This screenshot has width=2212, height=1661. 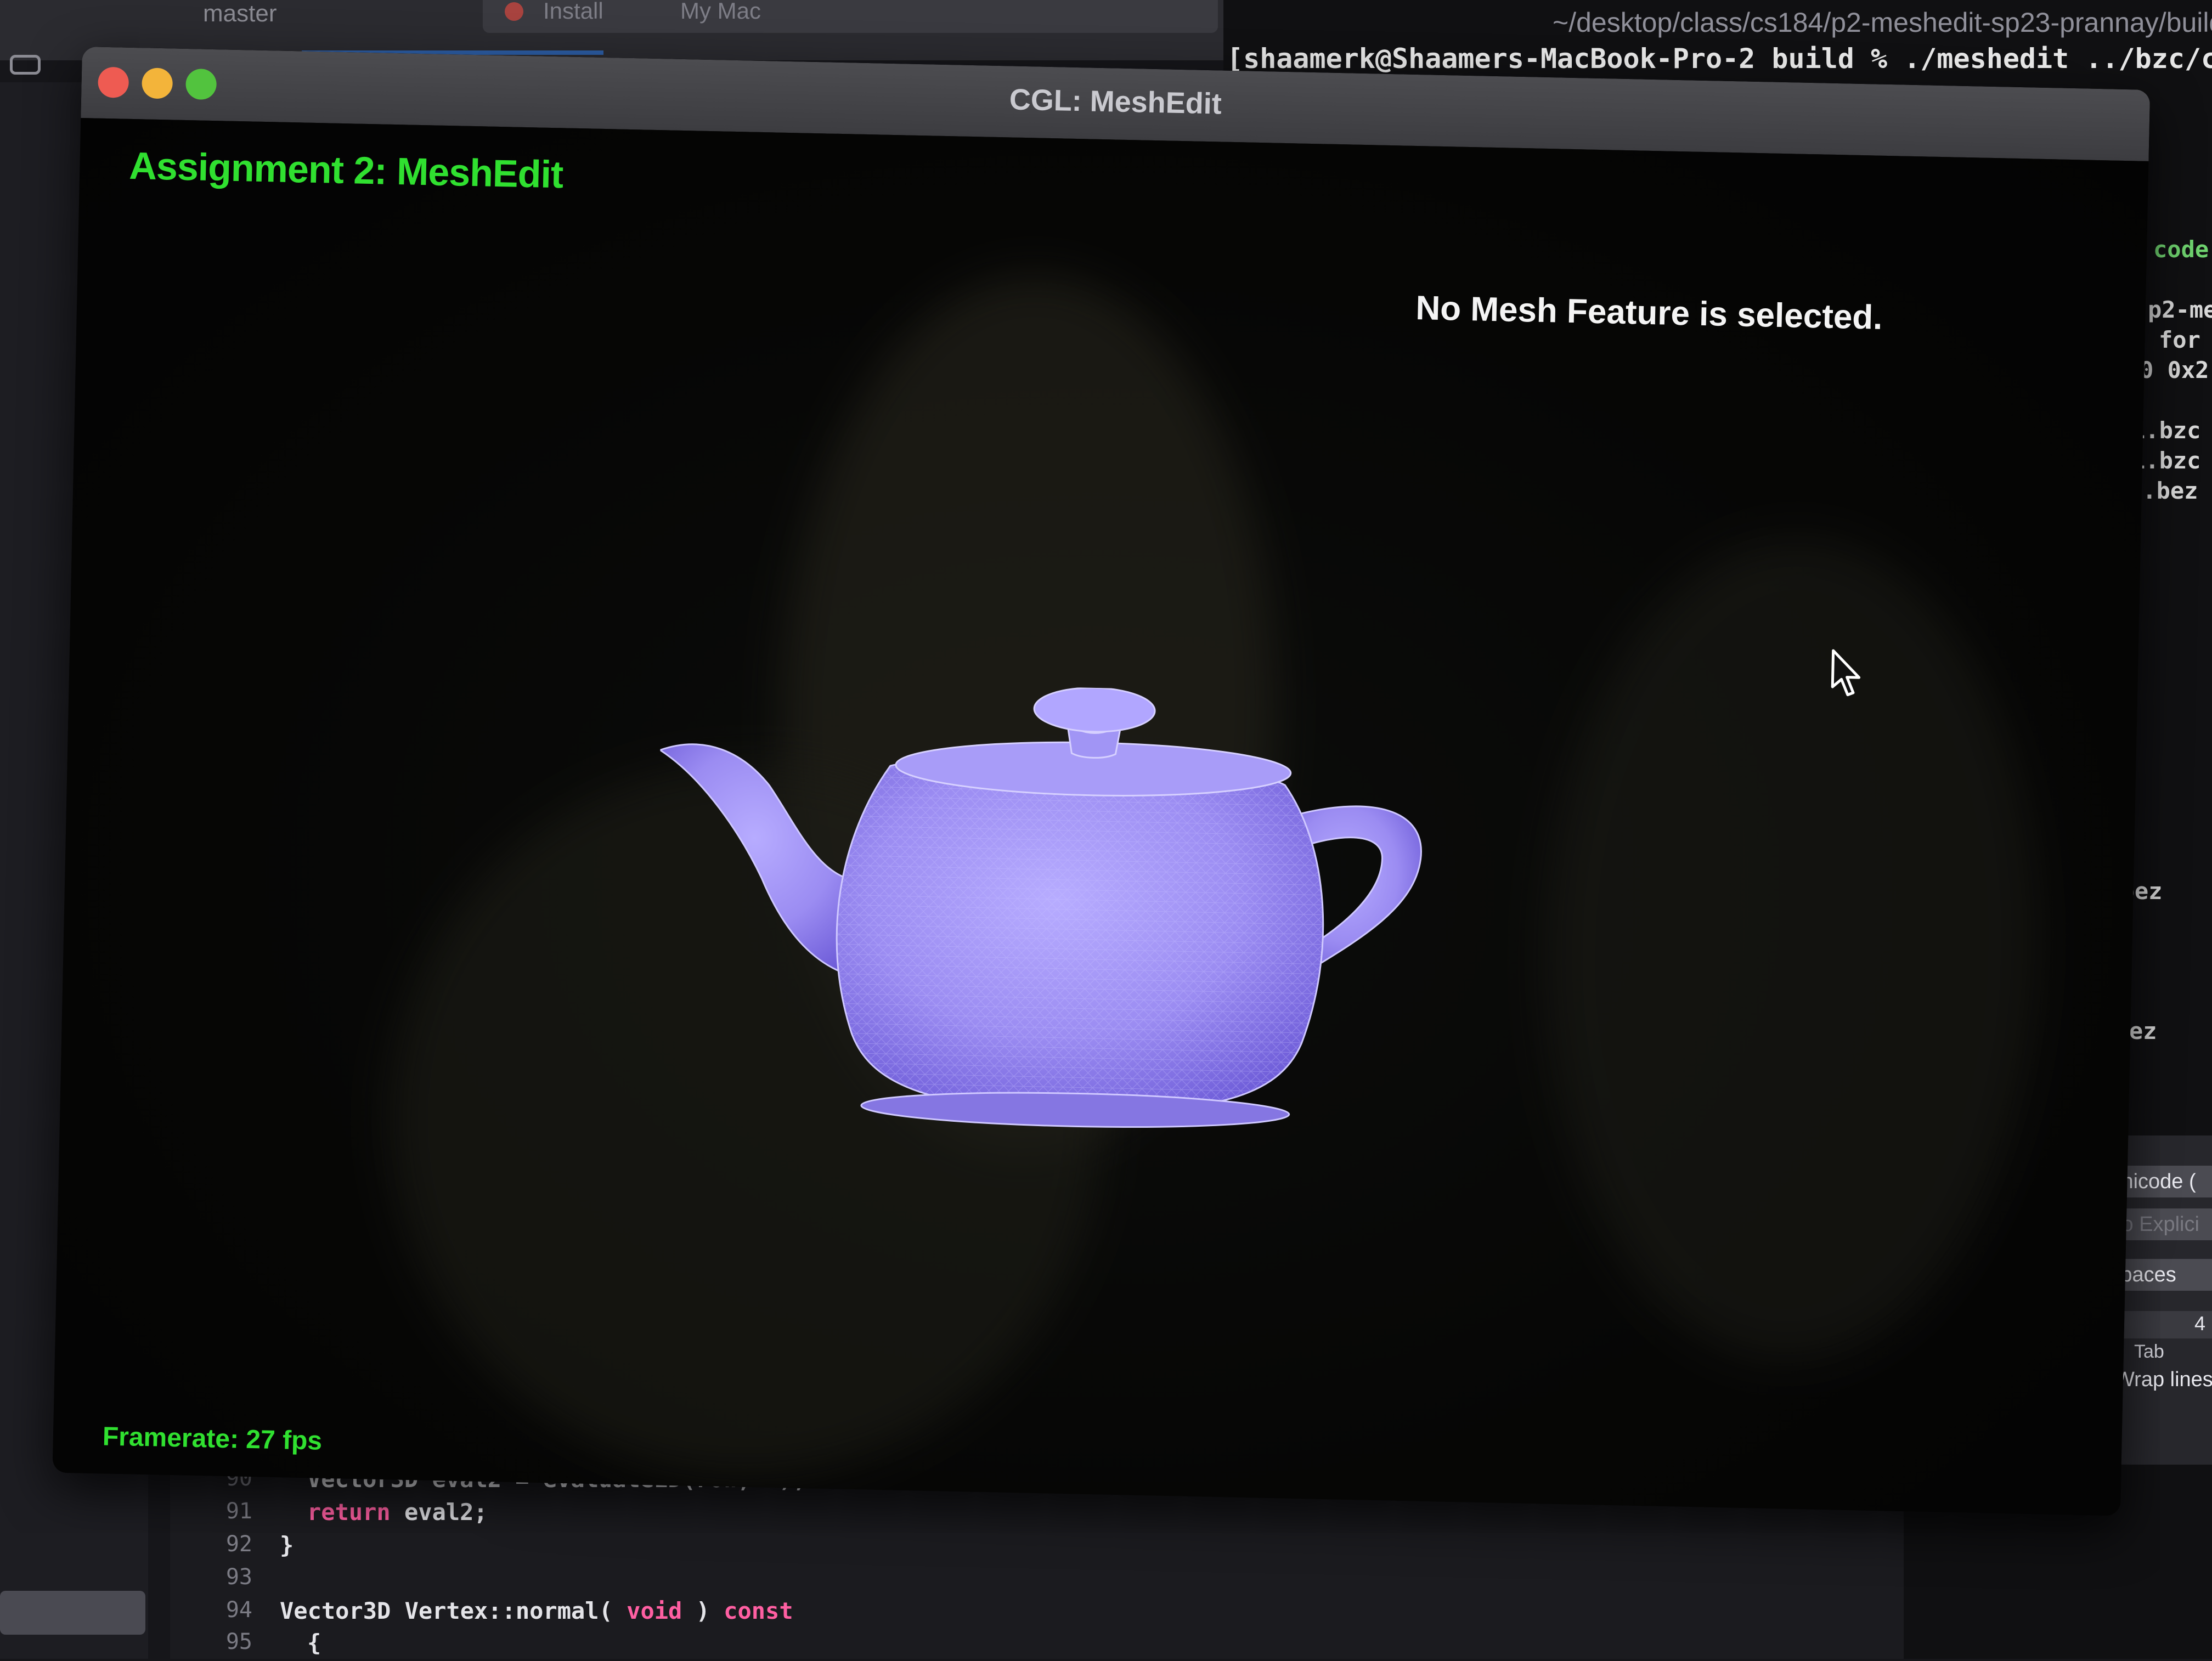 I want to click on code-line: 94 Vector3D Vertex::normal( void ) const, so click(x=691, y=1613).